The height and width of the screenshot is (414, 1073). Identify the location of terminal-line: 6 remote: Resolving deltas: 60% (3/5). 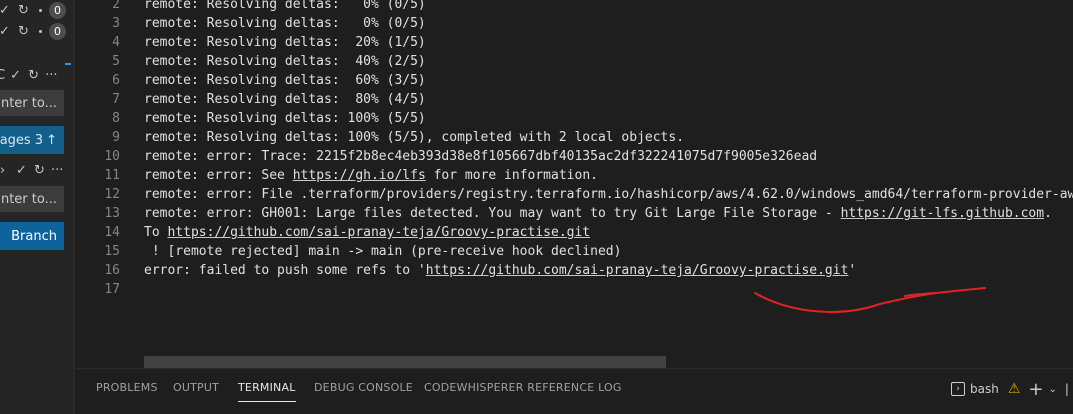
(251, 80).